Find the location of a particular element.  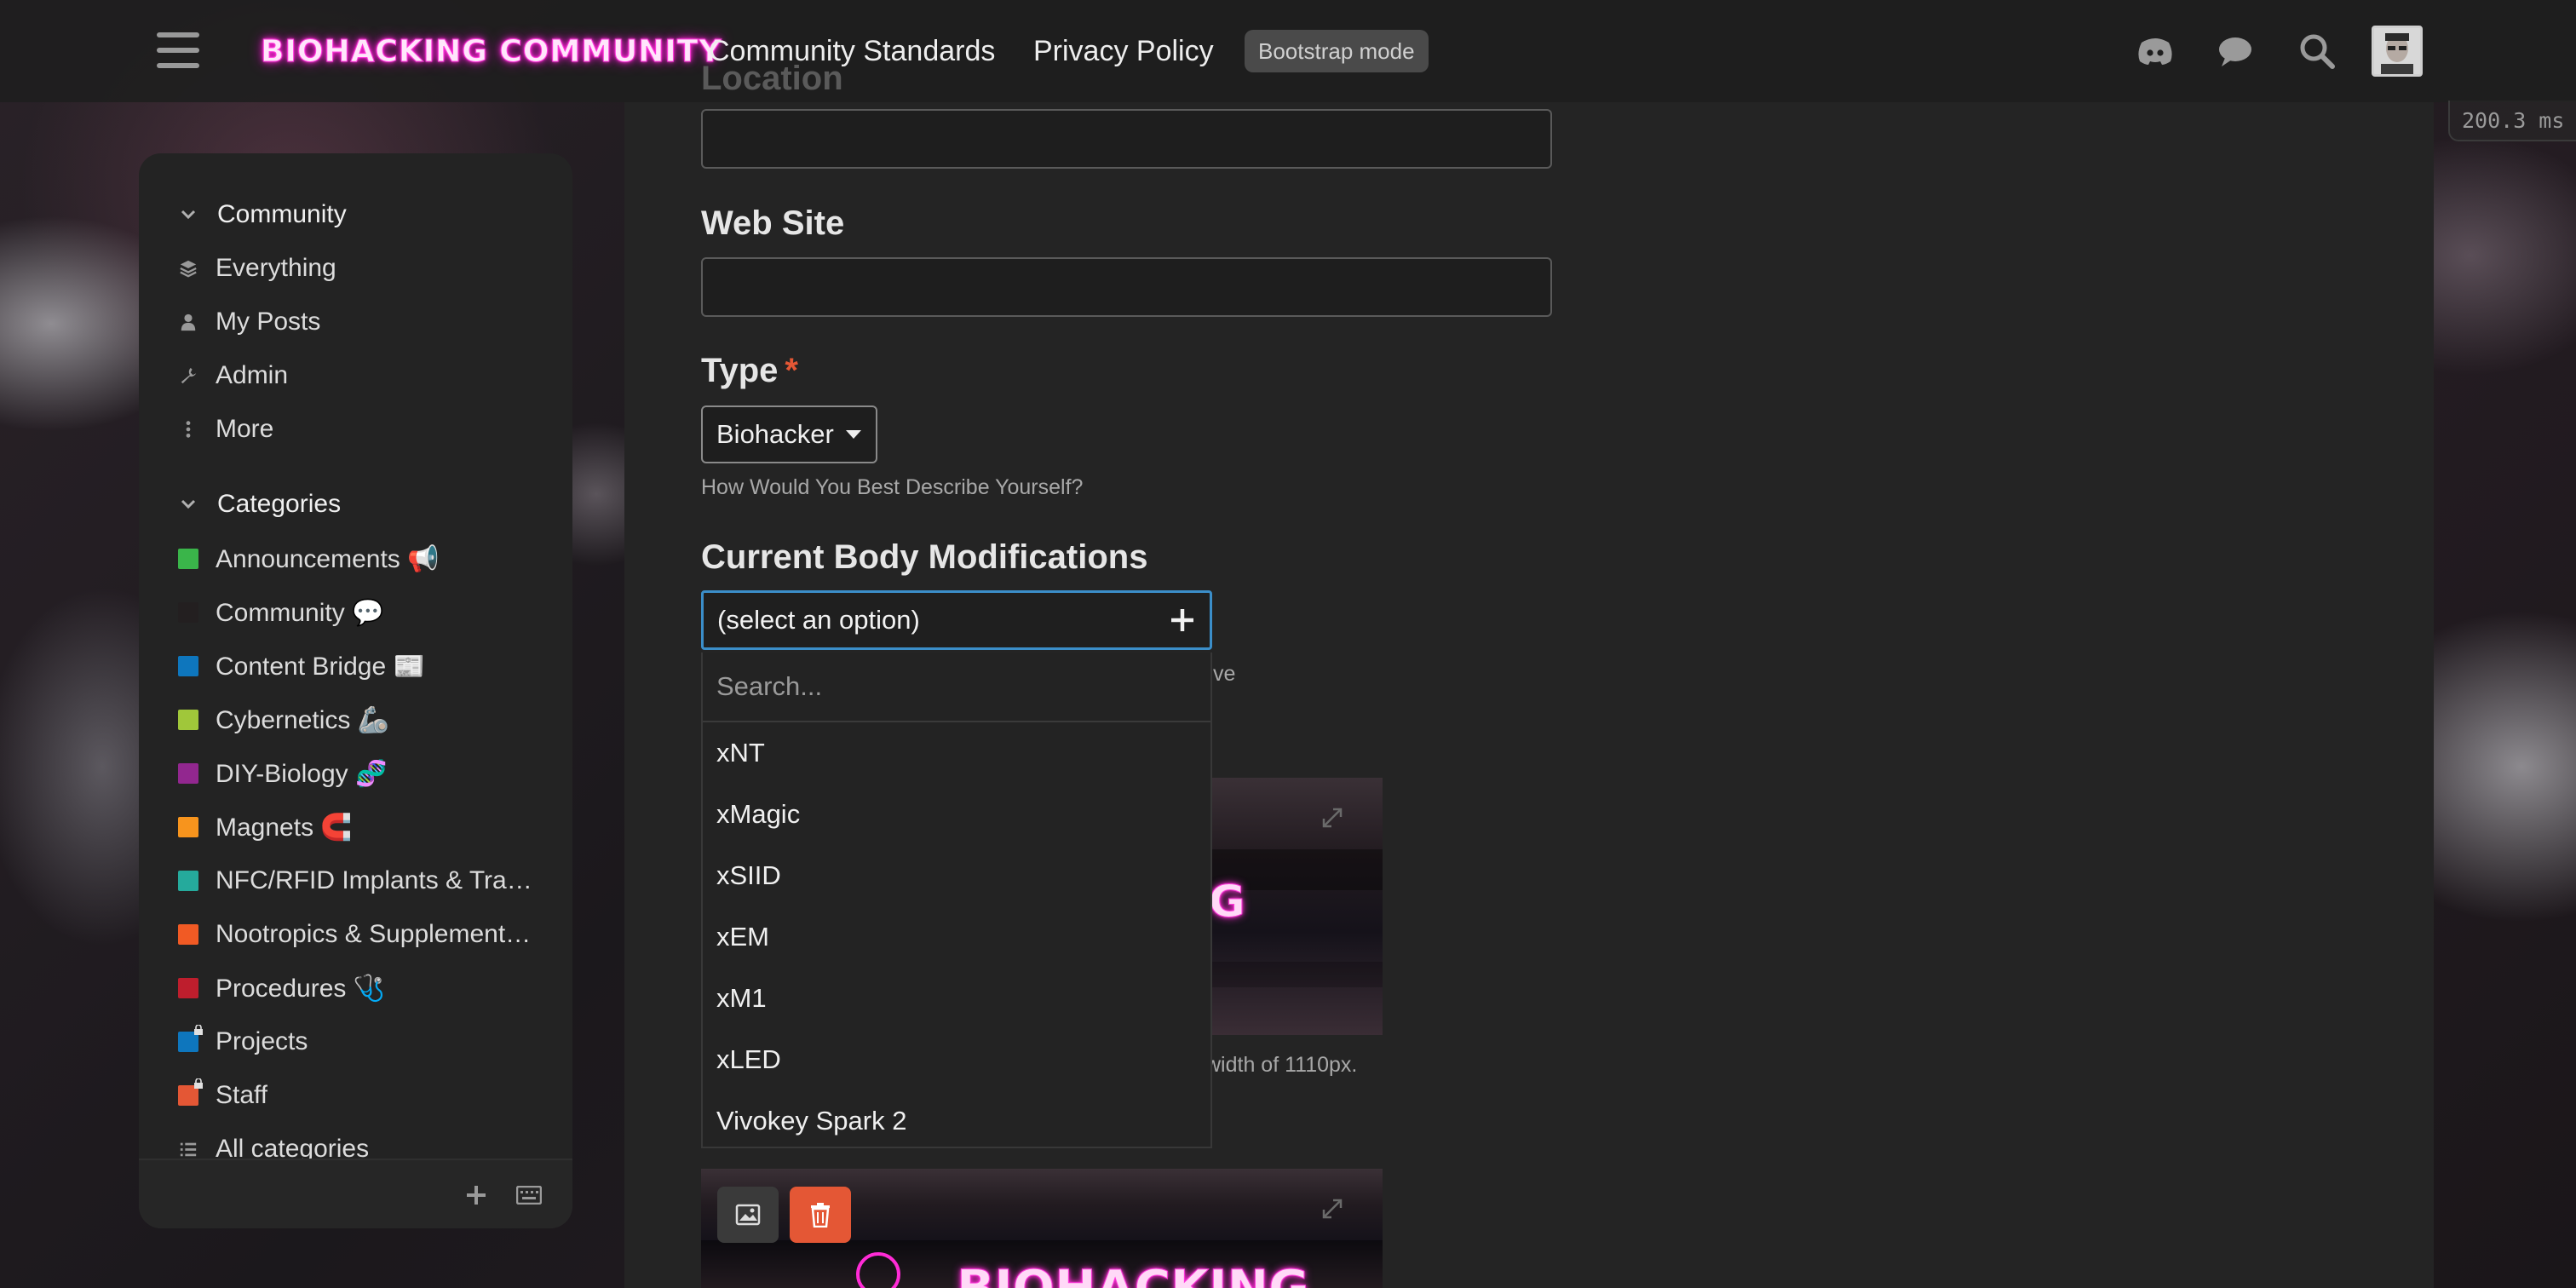

image-help-fragment: width of 1110px. is located at coordinates (1282, 1065).